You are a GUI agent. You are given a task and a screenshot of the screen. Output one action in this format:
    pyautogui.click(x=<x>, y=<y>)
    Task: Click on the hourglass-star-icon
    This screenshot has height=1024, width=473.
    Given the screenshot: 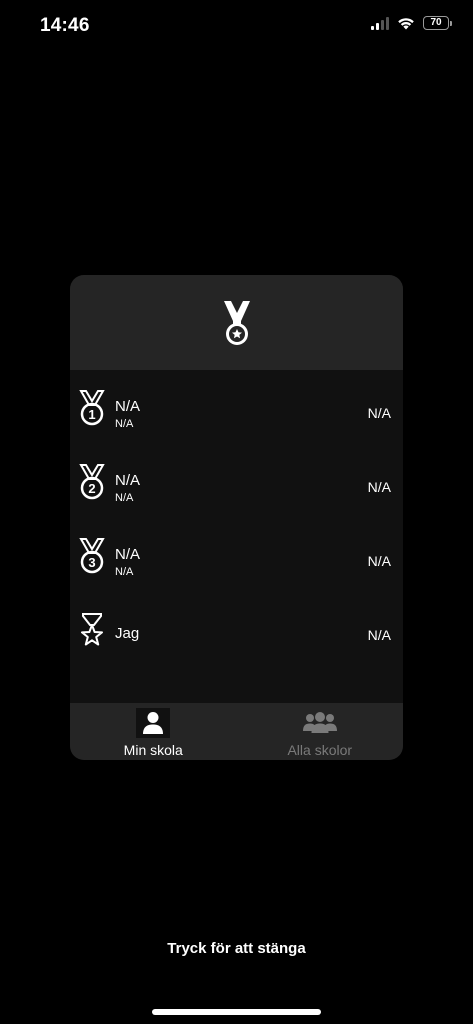 What is the action you would take?
    pyautogui.click(x=92, y=629)
    